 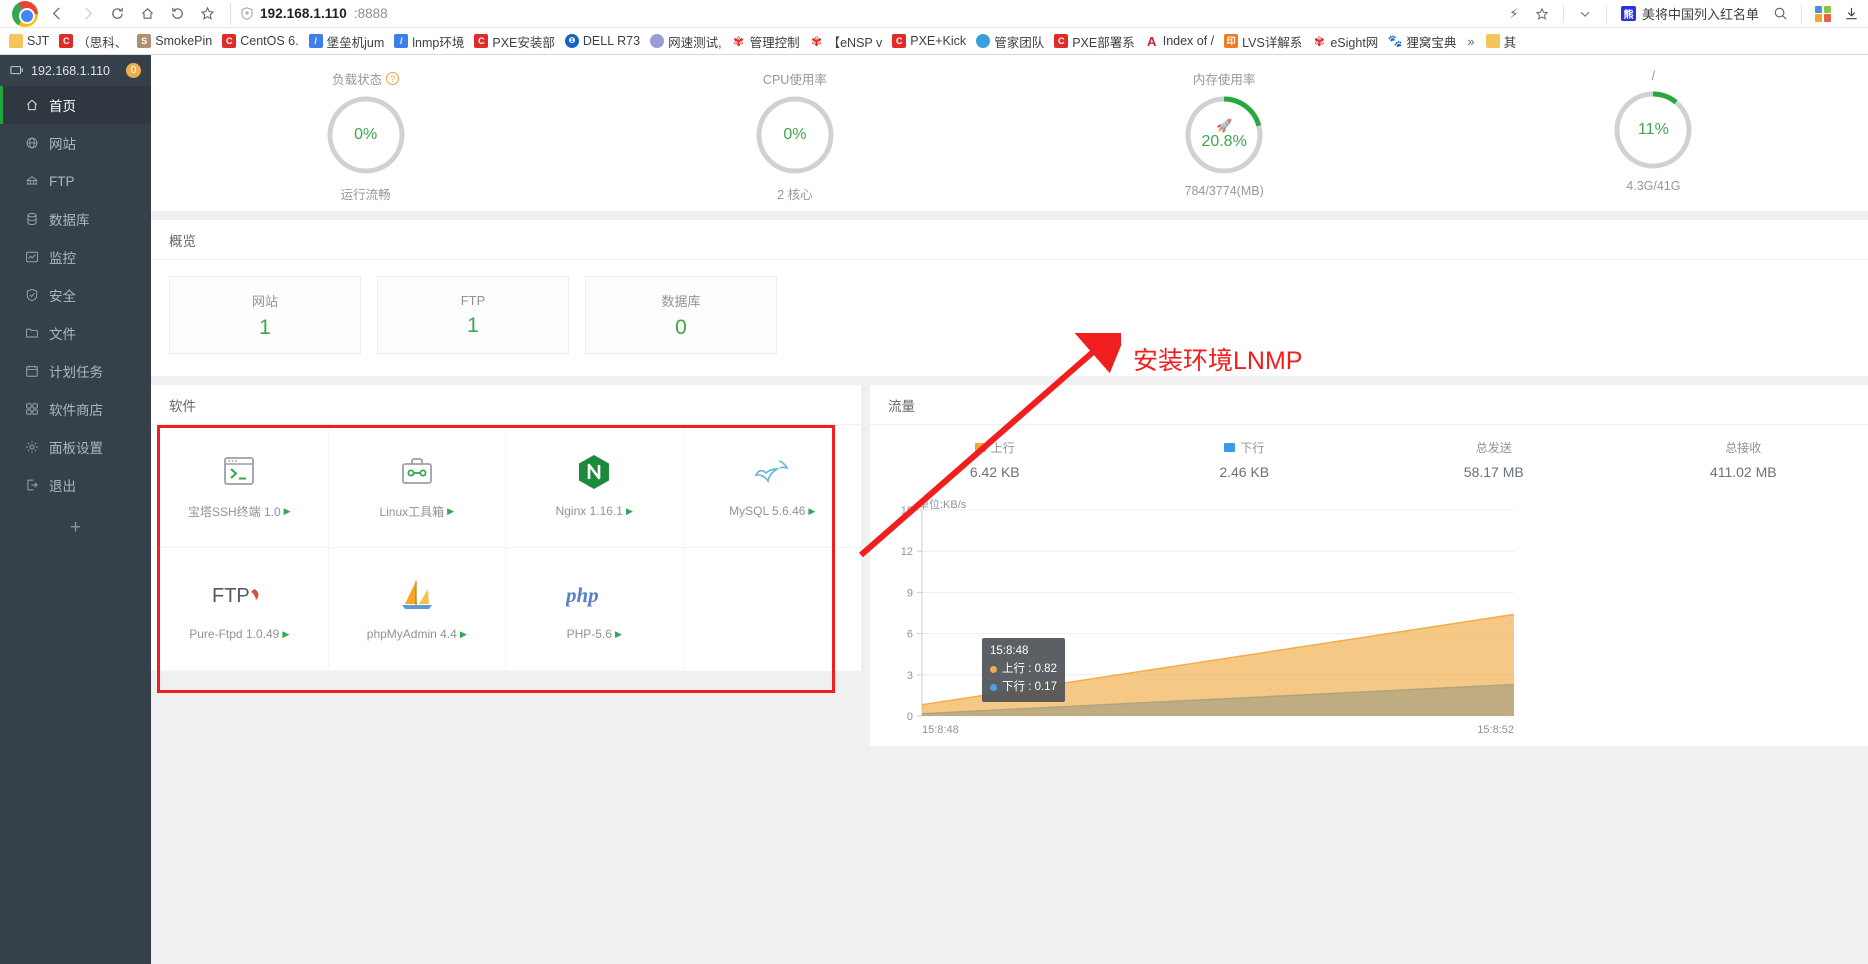 I want to click on download-icon, so click(x=1851, y=14).